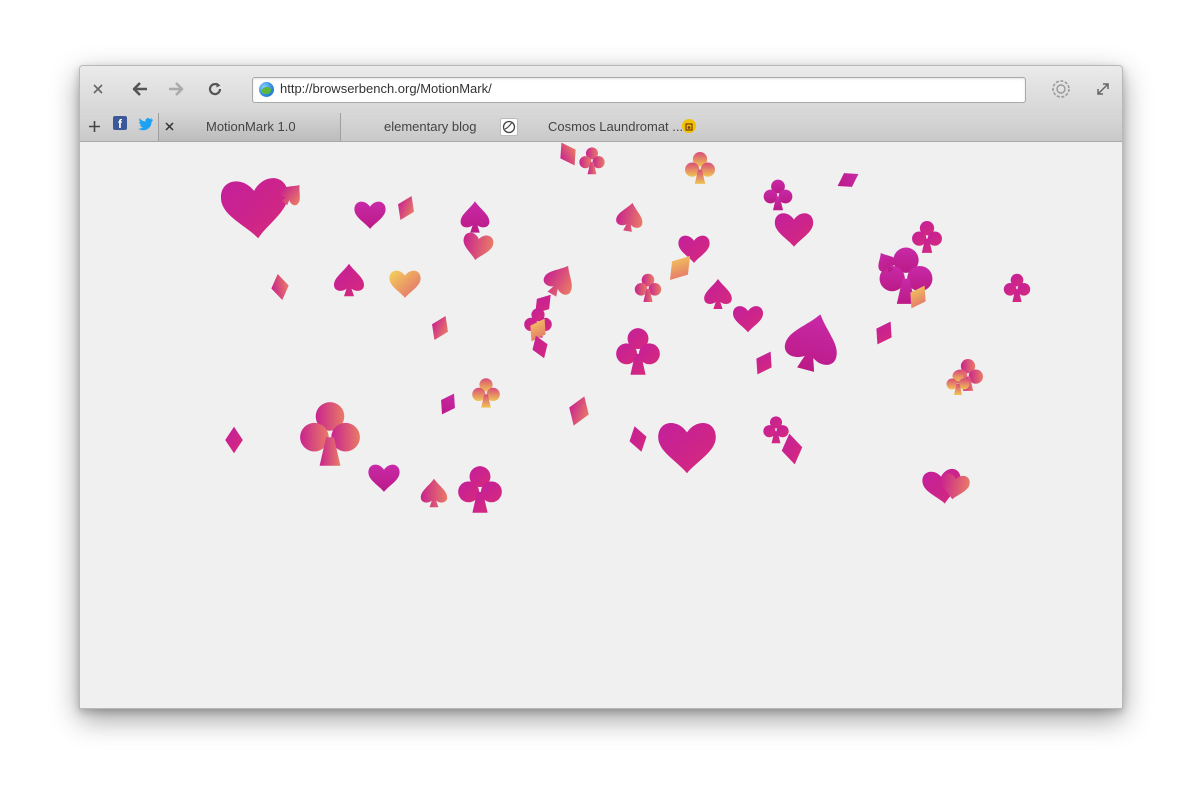  What do you see at coordinates (430, 126) in the screenshot?
I see `tab-label: elementary blog` at bounding box center [430, 126].